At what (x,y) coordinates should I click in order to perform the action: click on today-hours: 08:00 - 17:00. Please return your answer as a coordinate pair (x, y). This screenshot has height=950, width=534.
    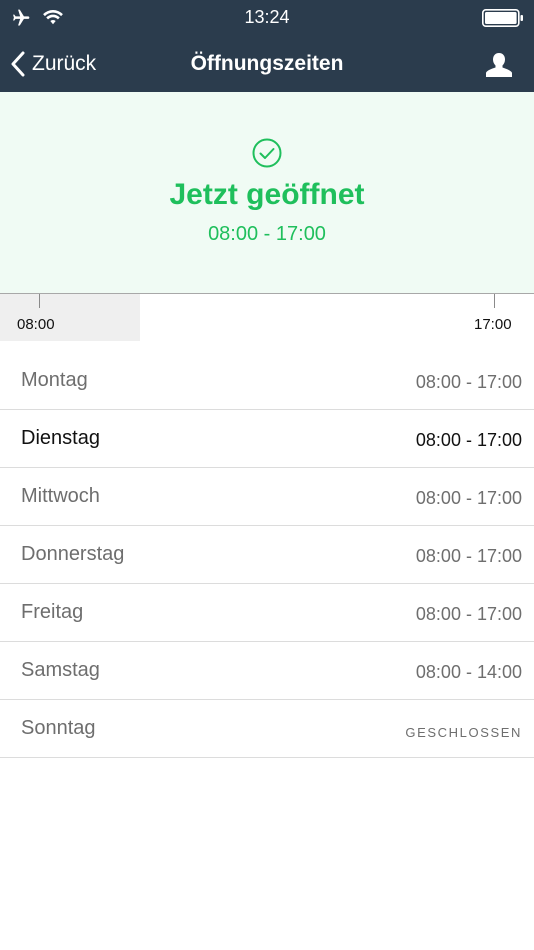
    Looking at the image, I should click on (267, 234).